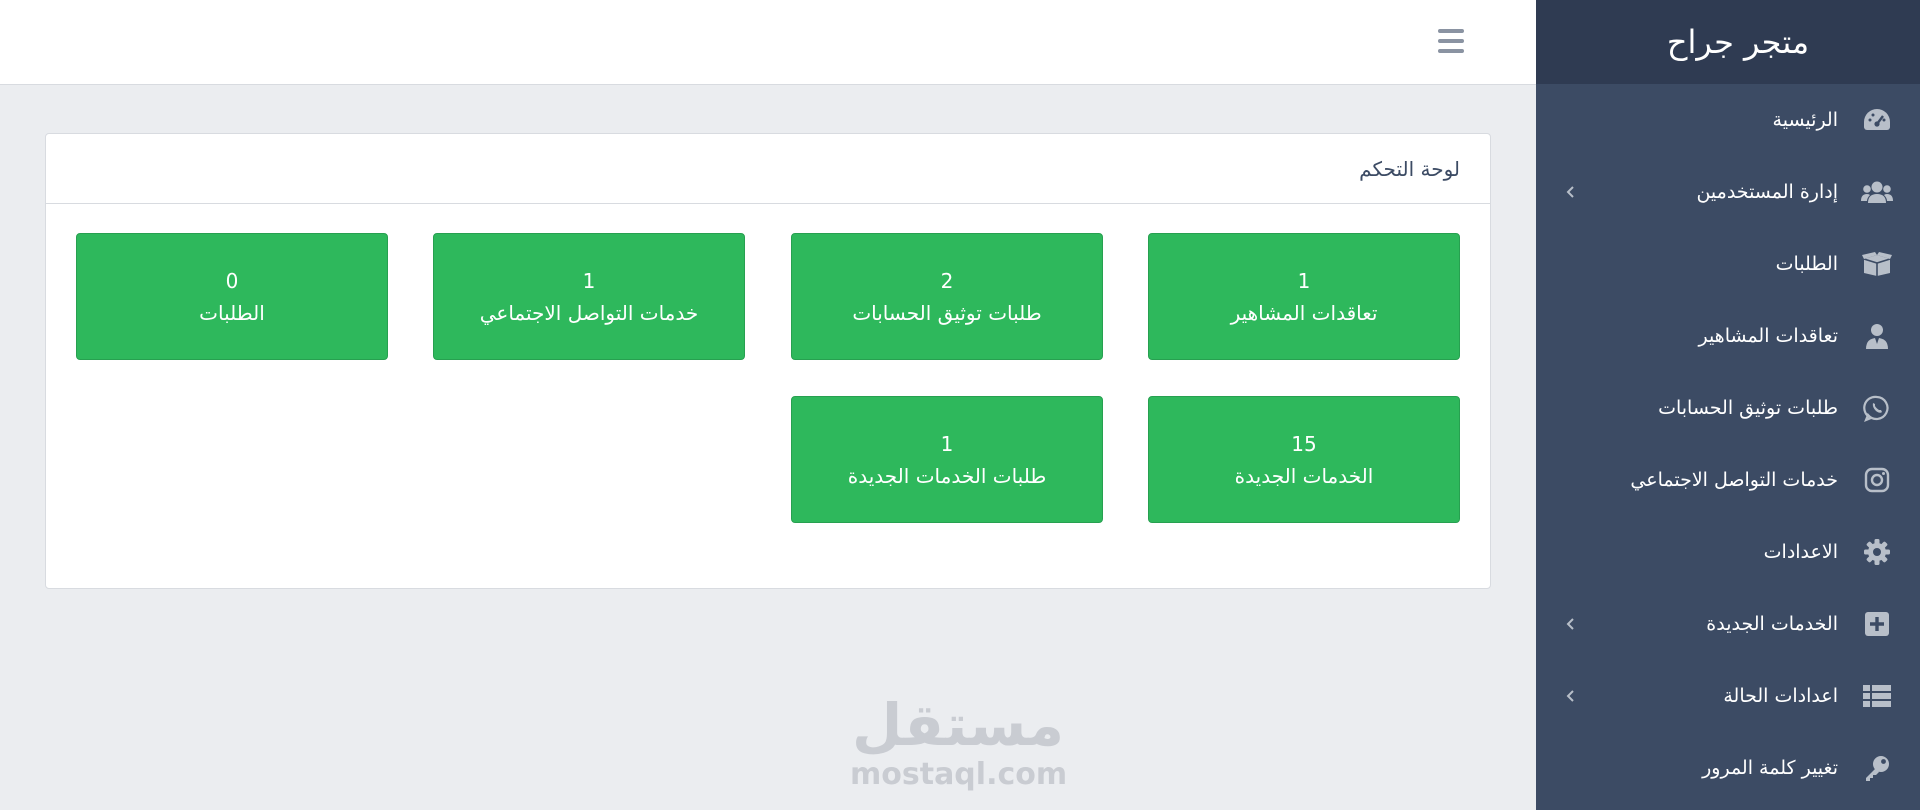 This screenshot has height=810, width=1920. Describe the element at coordinates (1877, 408) in the screenshot. I see `whatsapp-icon` at that location.